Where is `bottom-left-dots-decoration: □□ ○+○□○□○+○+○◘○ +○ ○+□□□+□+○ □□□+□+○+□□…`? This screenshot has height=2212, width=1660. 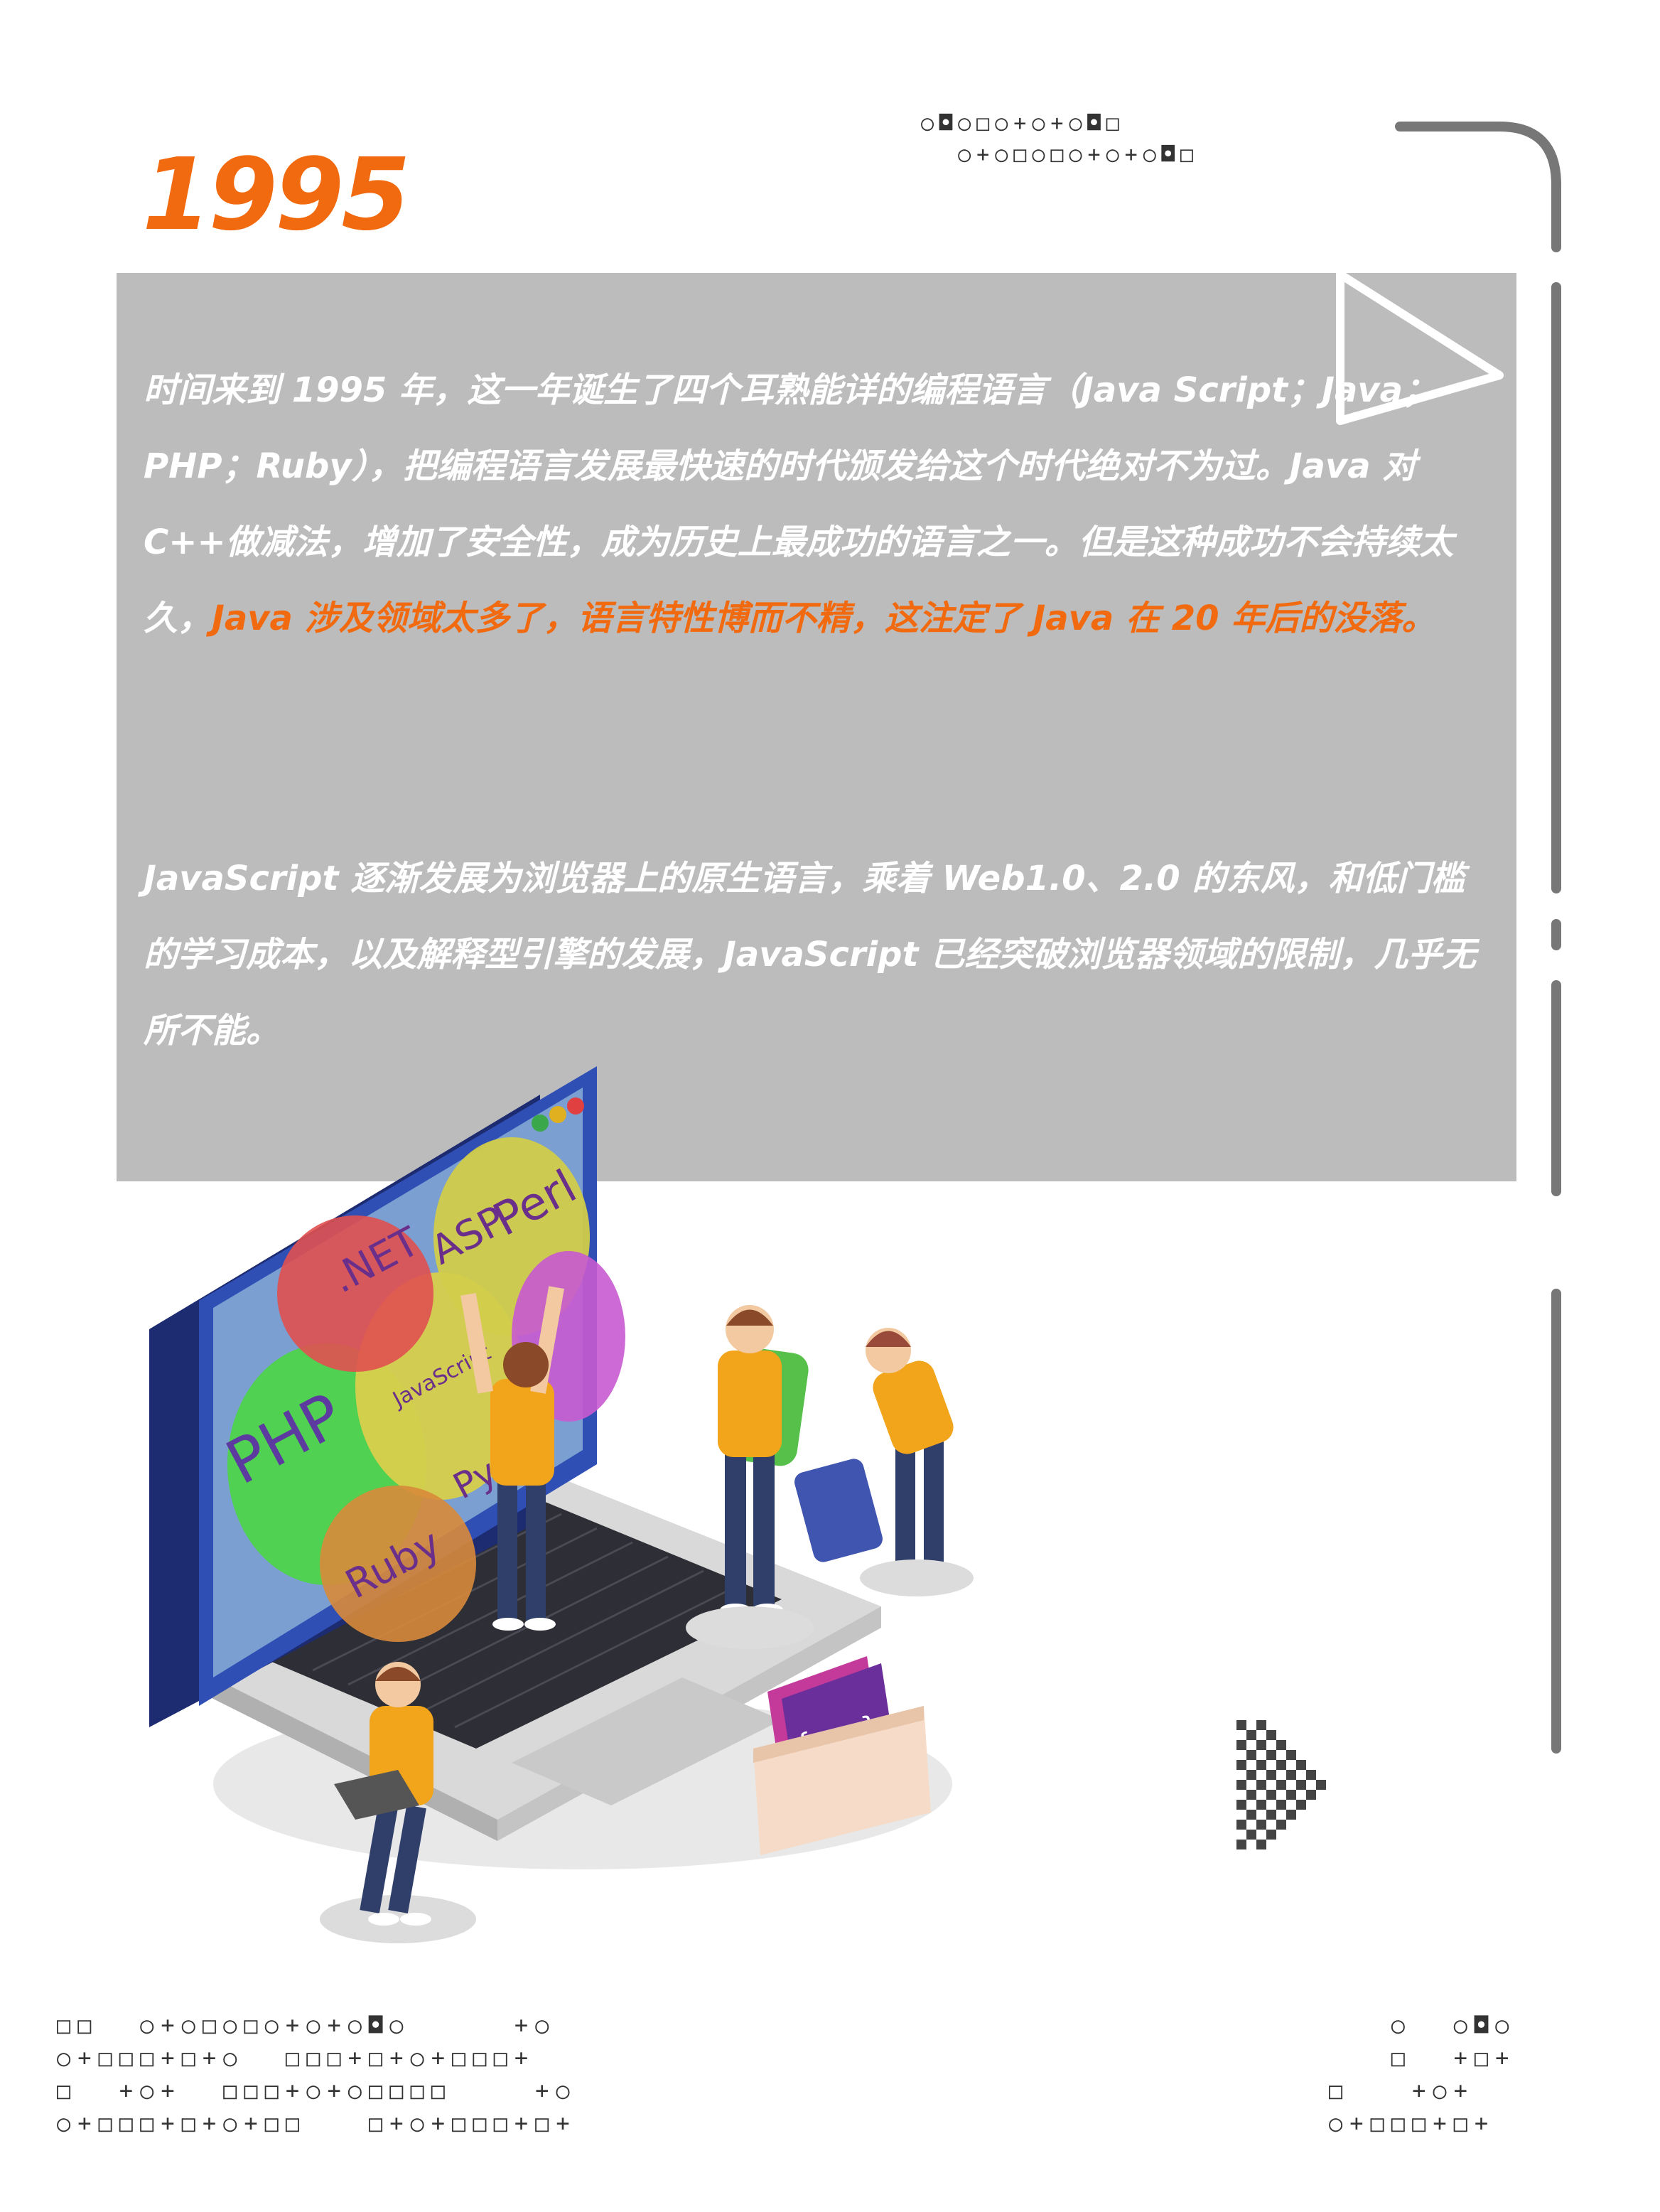
bottom-left-dots-decoration: □□ ○+○□○□○+○+○◘○ +○ ○+□□□+□+○ □□□+□+○+□□… is located at coordinates (317, 2074).